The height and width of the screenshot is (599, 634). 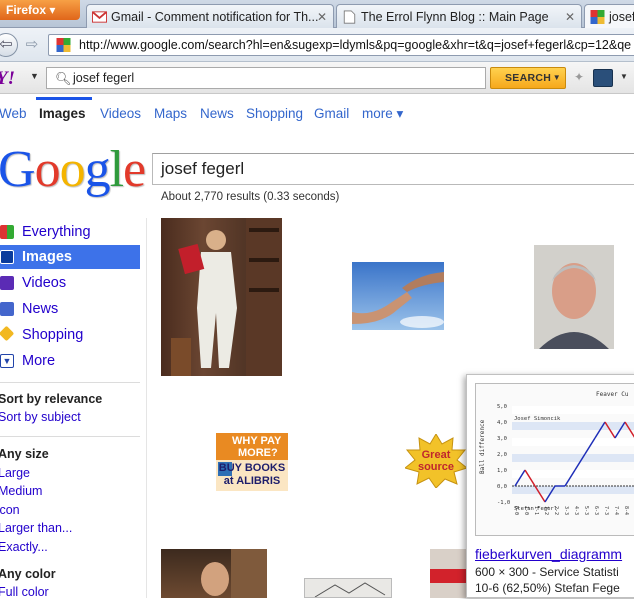 I want to click on column-divider, so click(x=146, y=408).